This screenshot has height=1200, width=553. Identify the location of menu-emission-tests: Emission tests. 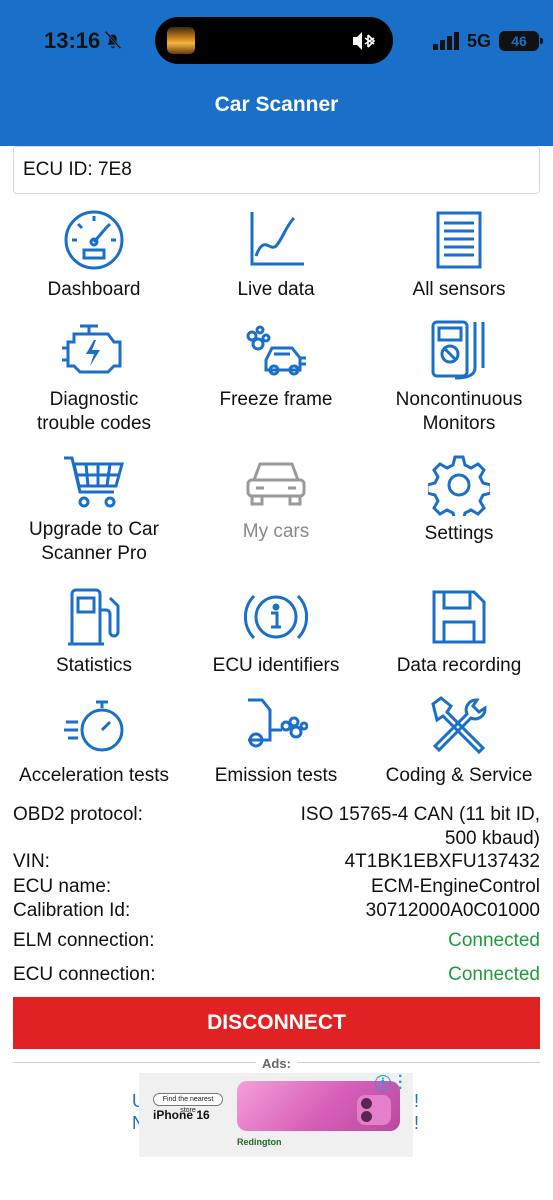
(276, 741).